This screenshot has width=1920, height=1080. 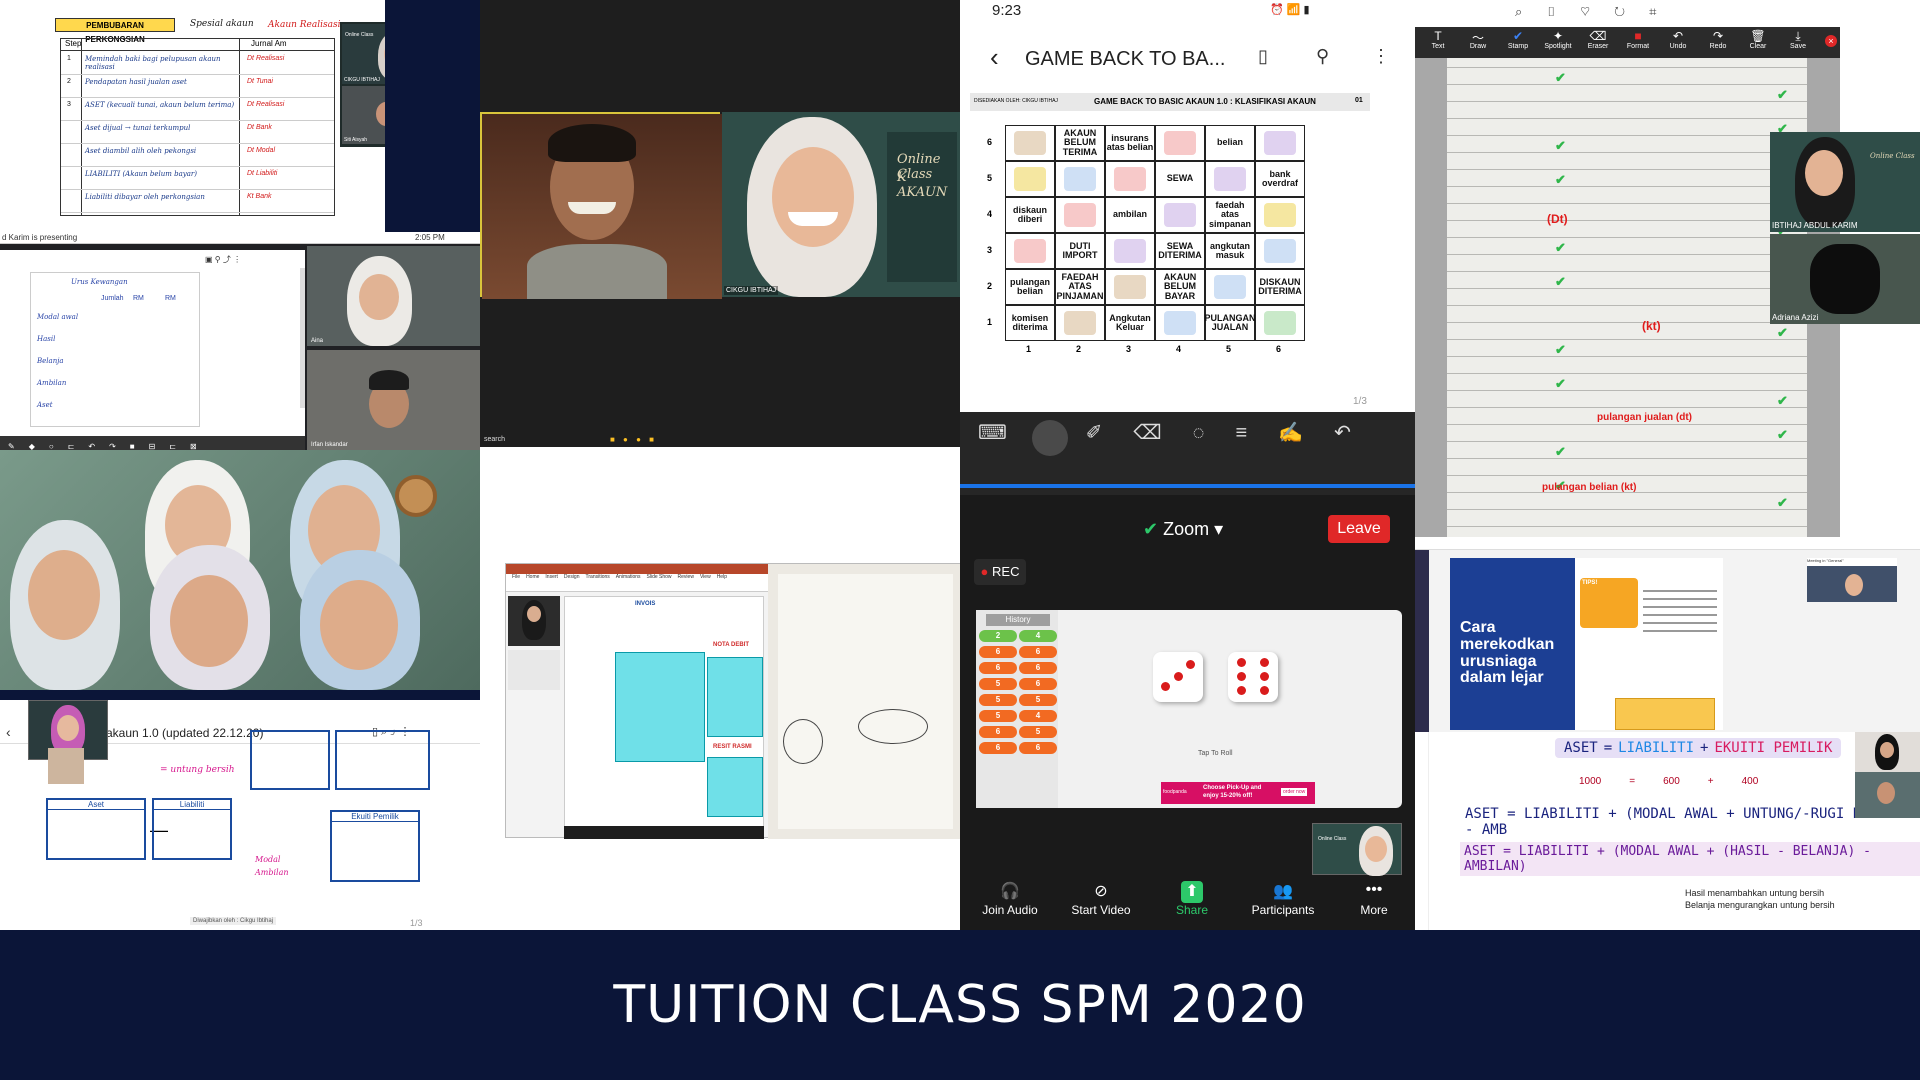 What do you see at coordinates (659, 577) in the screenshot?
I see `ppt-menu-item: Slide Show` at bounding box center [659, 577].